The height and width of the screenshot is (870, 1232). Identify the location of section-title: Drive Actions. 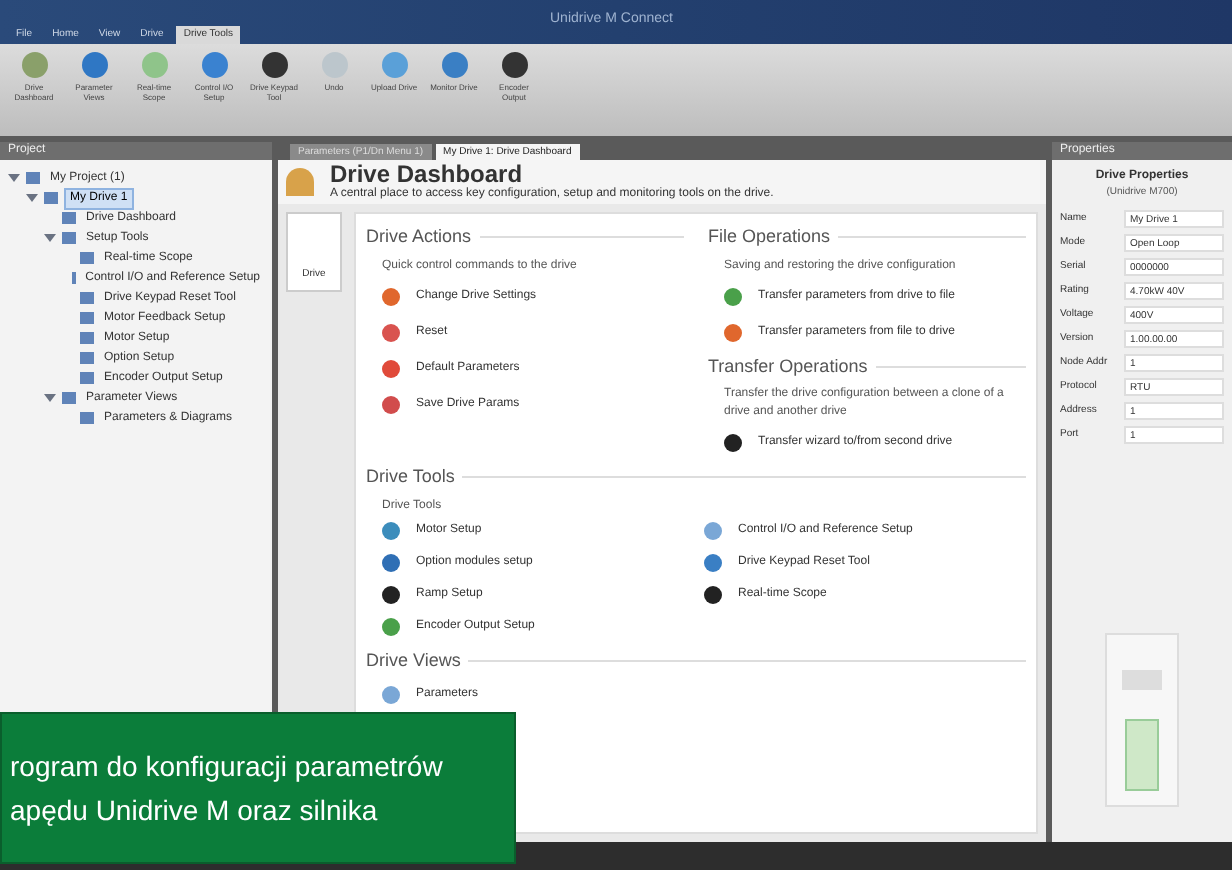
(419, 237).